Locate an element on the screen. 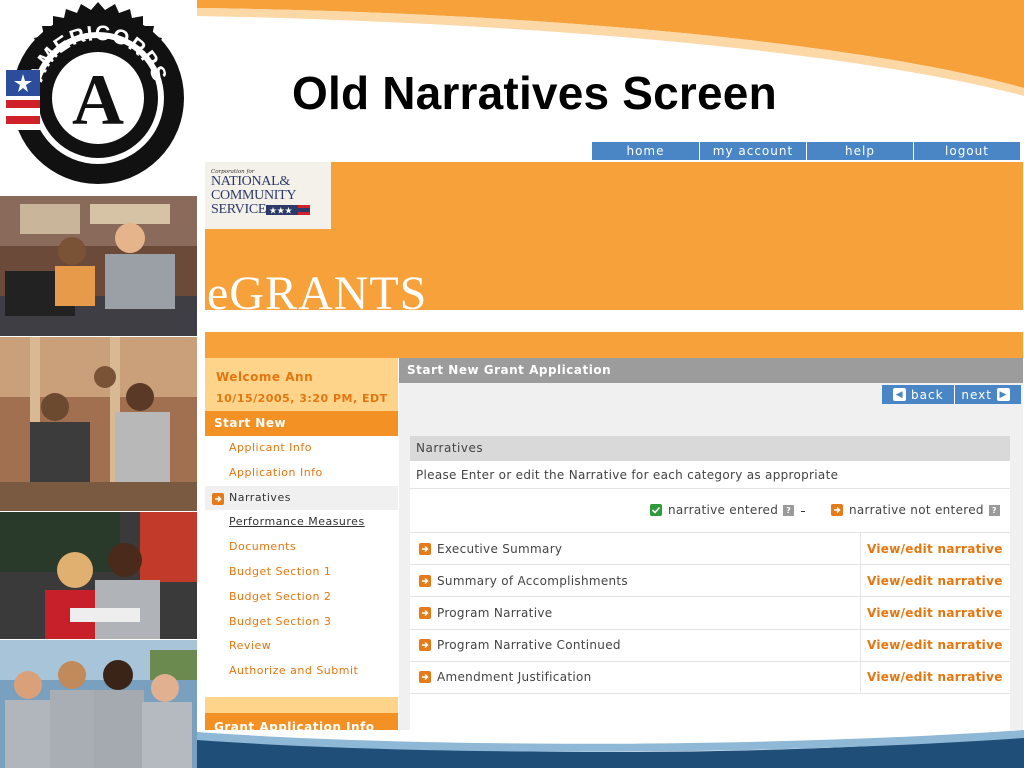  flag-stars-icon: ★★★ is located at coordinates (288, 209).